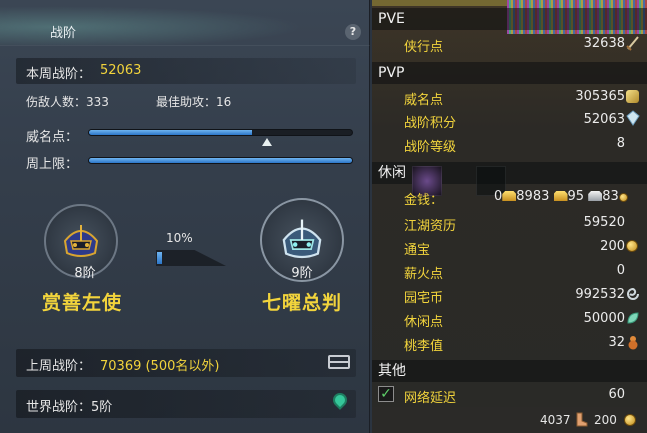 This screenshot has height=433, width=647. Describe the element at coordinates (185, 23) in the screenshot. I see `rank-panel-header: 战阶 ?` at that location.